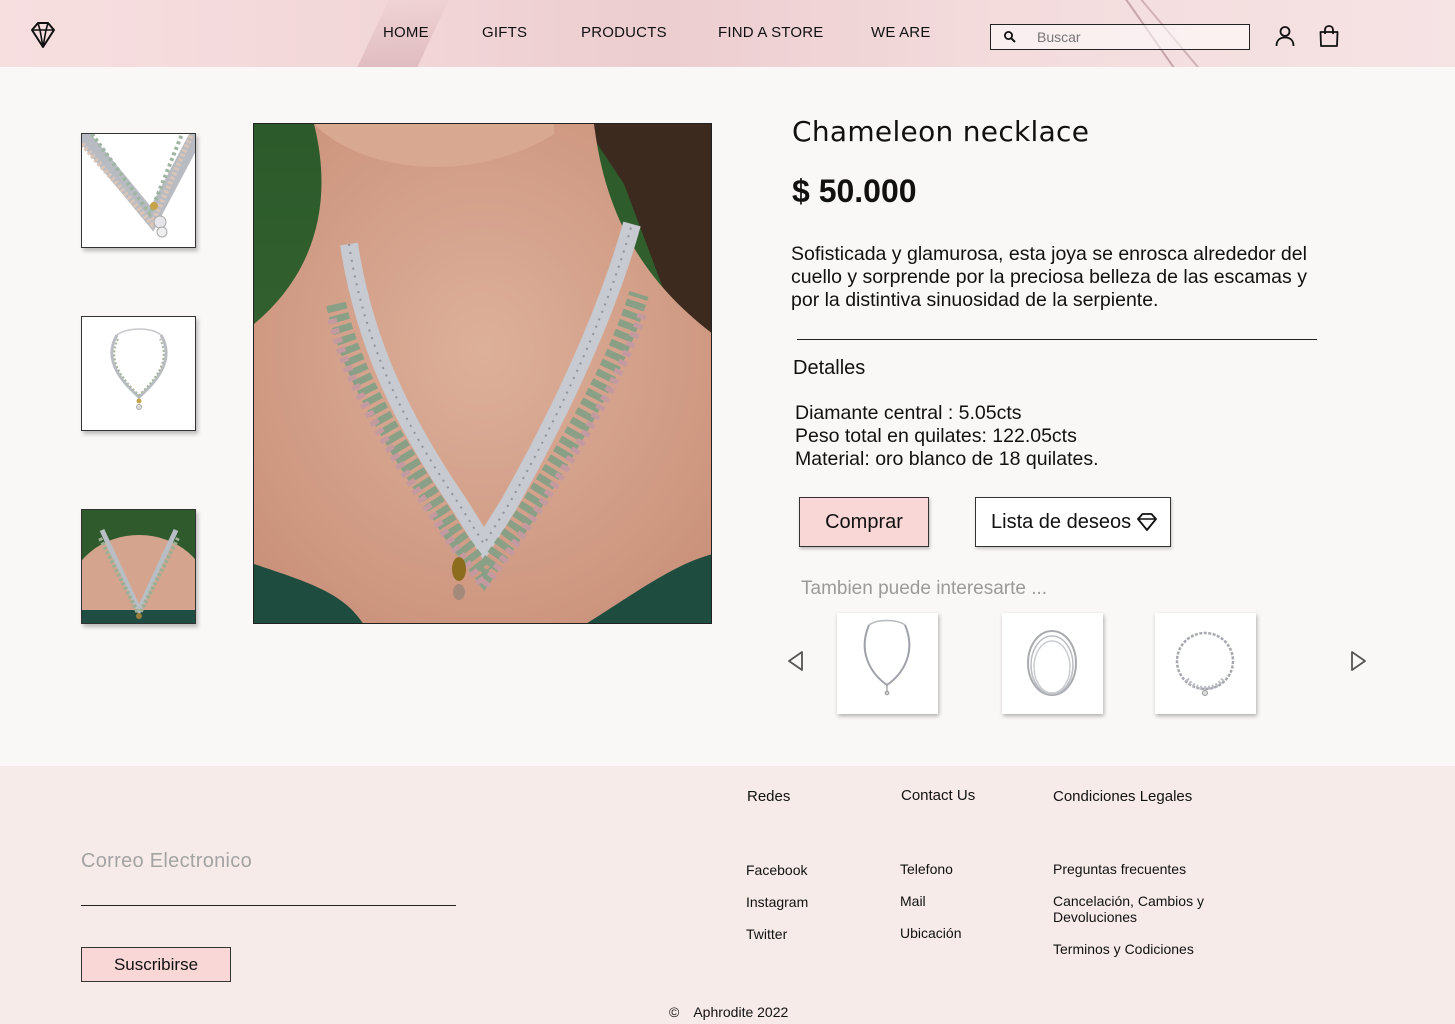 This screenshot has width=1455, height=1024. Describe the element at coordinates (674, 1012) in the screenshot. I see `copyright-icon: ©` at that location.